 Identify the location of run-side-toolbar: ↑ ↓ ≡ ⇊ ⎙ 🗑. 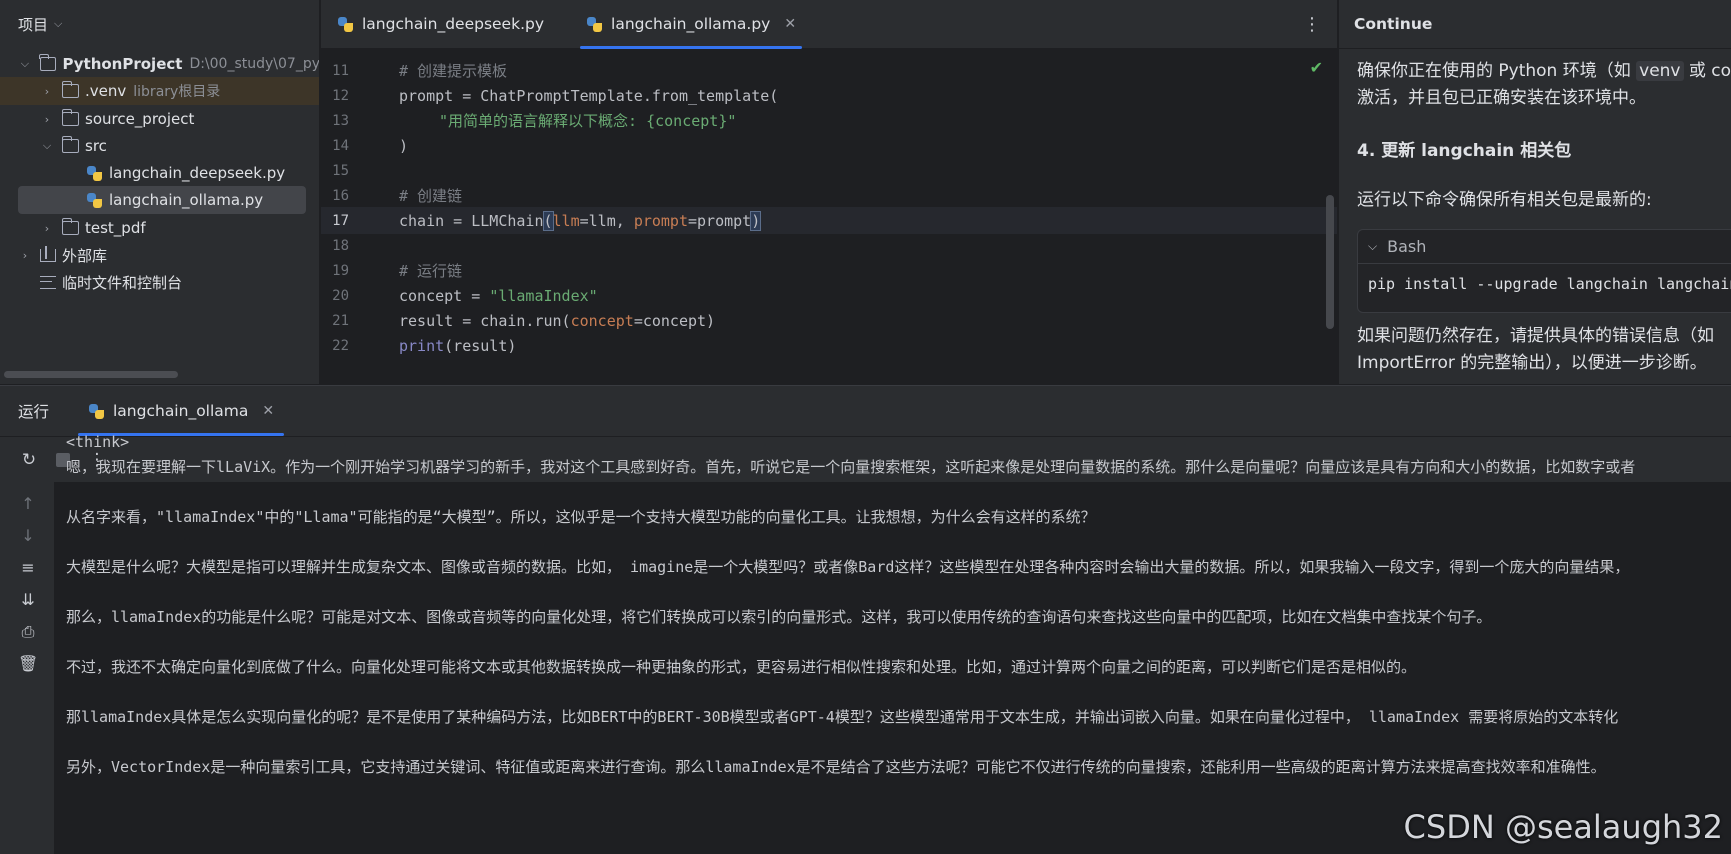
(27, 668).